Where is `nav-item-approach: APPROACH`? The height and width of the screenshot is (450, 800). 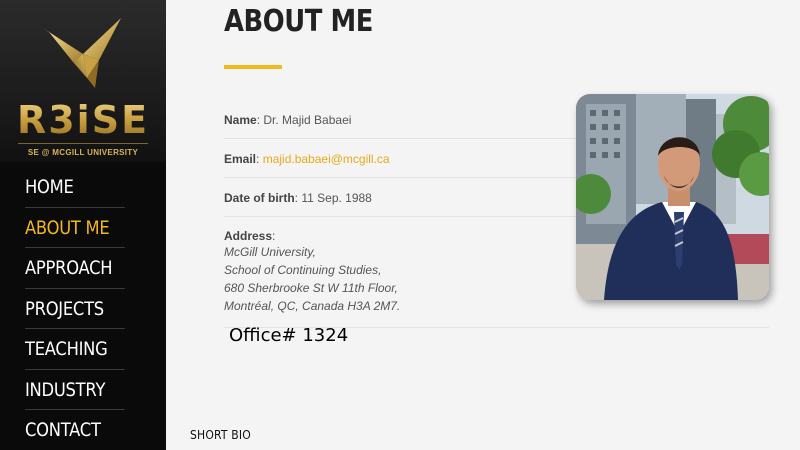
nav-item-approach: APPROACH is located at coordinates (75, 268).